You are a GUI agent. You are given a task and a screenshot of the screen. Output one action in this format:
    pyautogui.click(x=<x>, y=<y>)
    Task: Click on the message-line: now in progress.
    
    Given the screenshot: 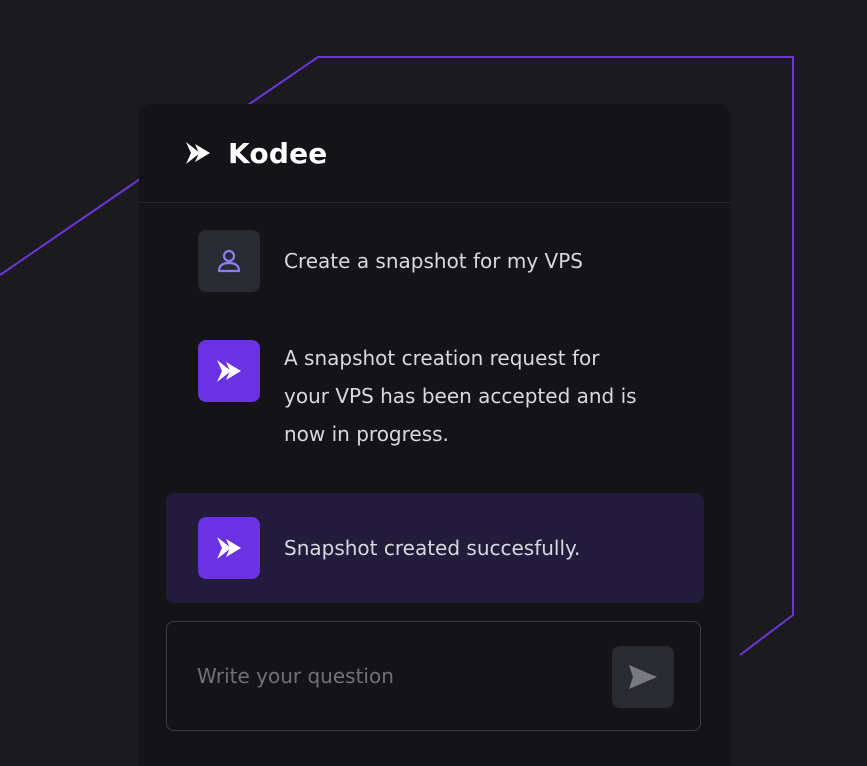 What is the action you would take?
    pyautogui.click(x=366, y=434)
    